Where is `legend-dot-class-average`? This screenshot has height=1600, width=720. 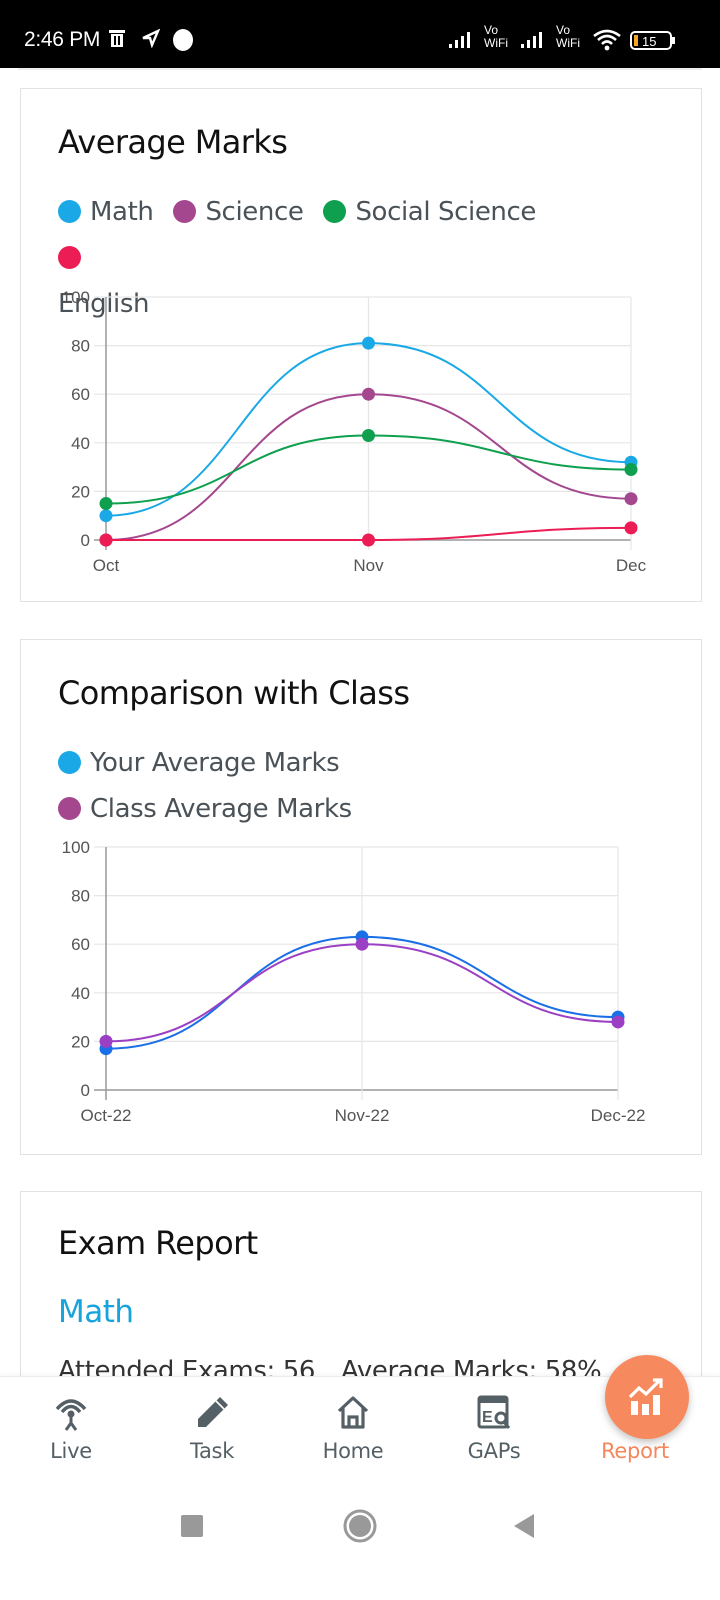 legend-dot-class-average is located at coordinates (69, 808).